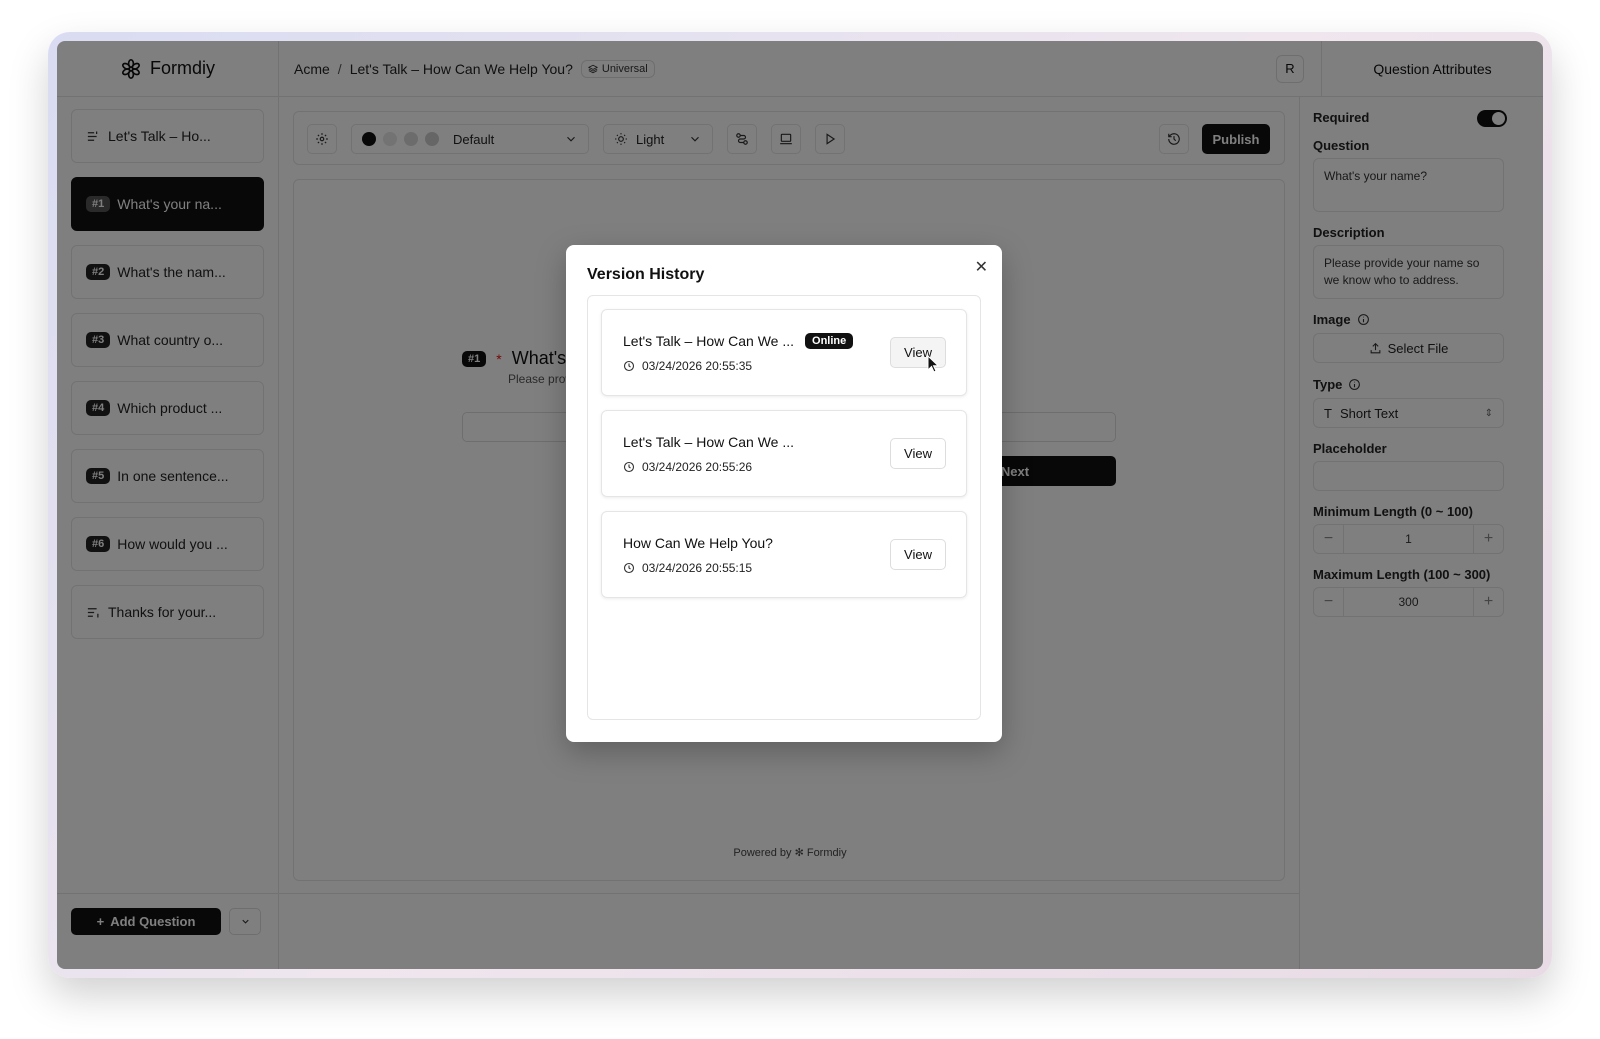 The width and height of the screenshot is (1600, 1039). I want to click on version-timestamp: 03/24/2026 20:55:35, so click(687, 366).